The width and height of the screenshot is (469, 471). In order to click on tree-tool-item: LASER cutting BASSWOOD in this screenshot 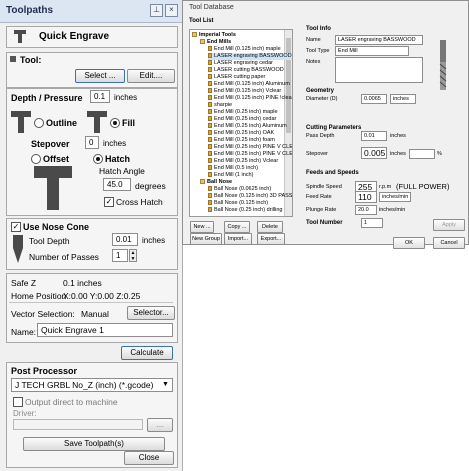, I will do `click(246, 70)`.